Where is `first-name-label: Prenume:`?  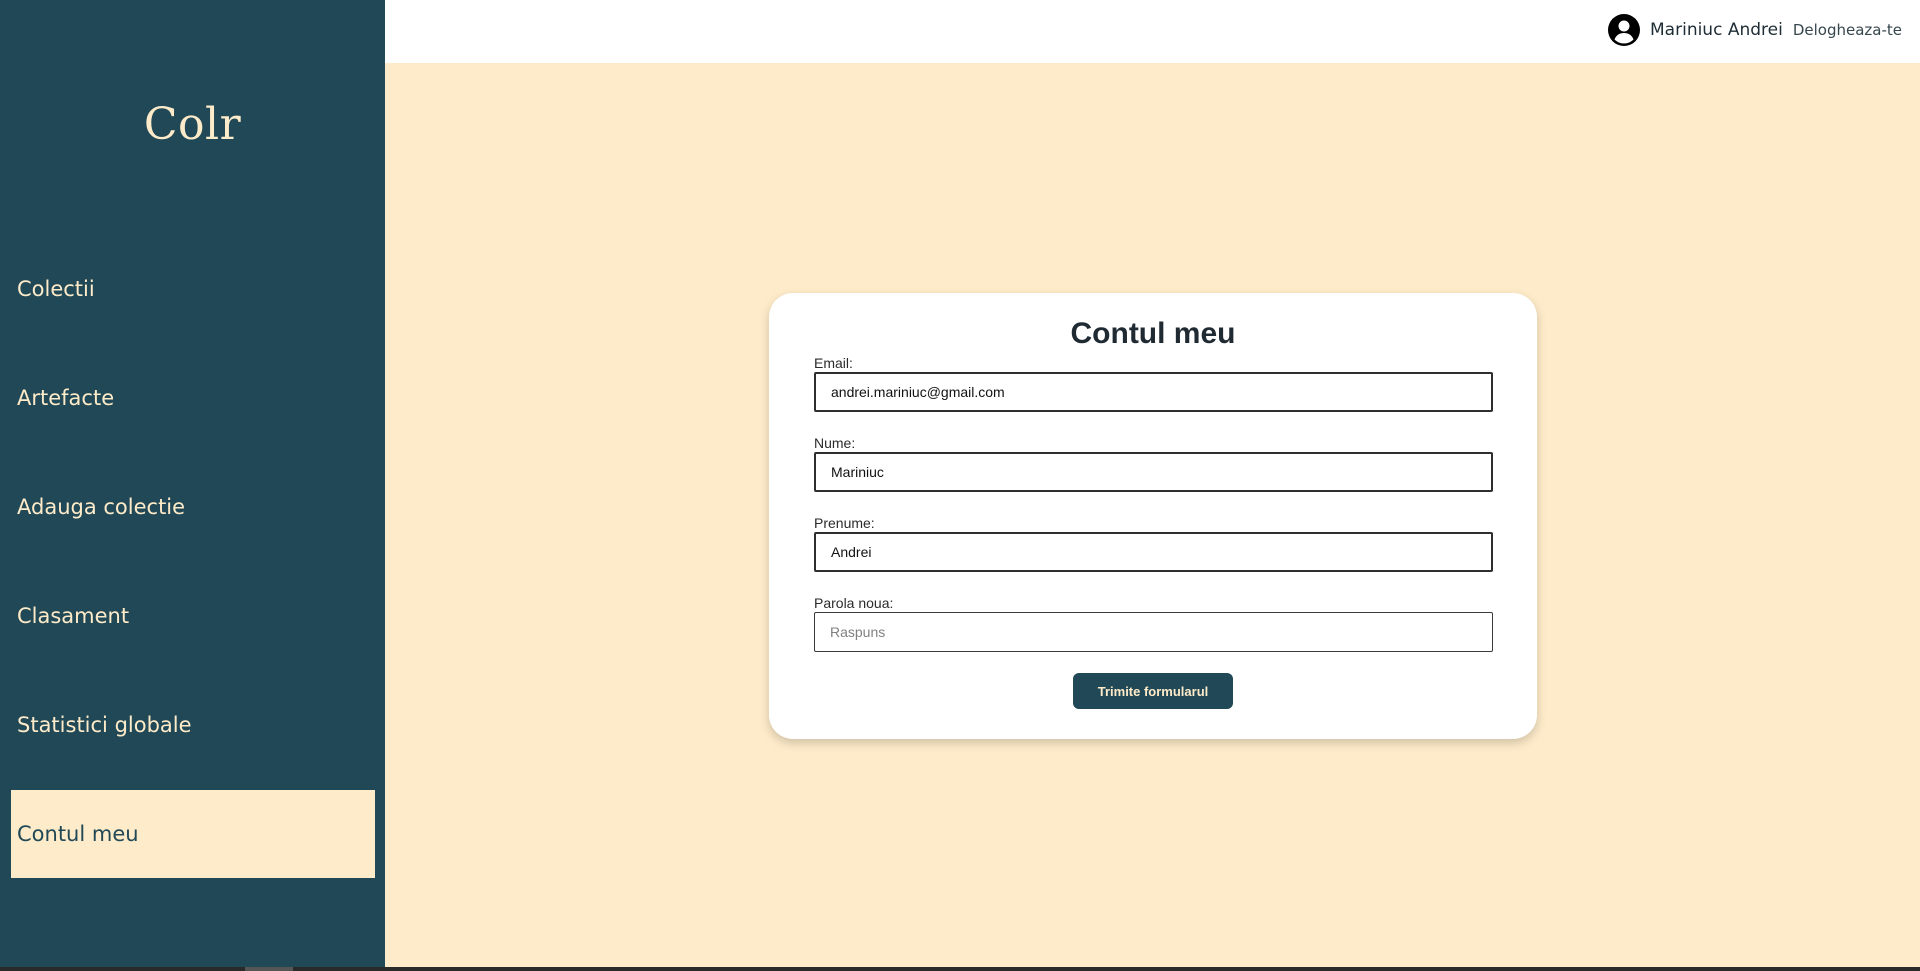
first-name-label: Prenume: is located at coordinates (844, 523).